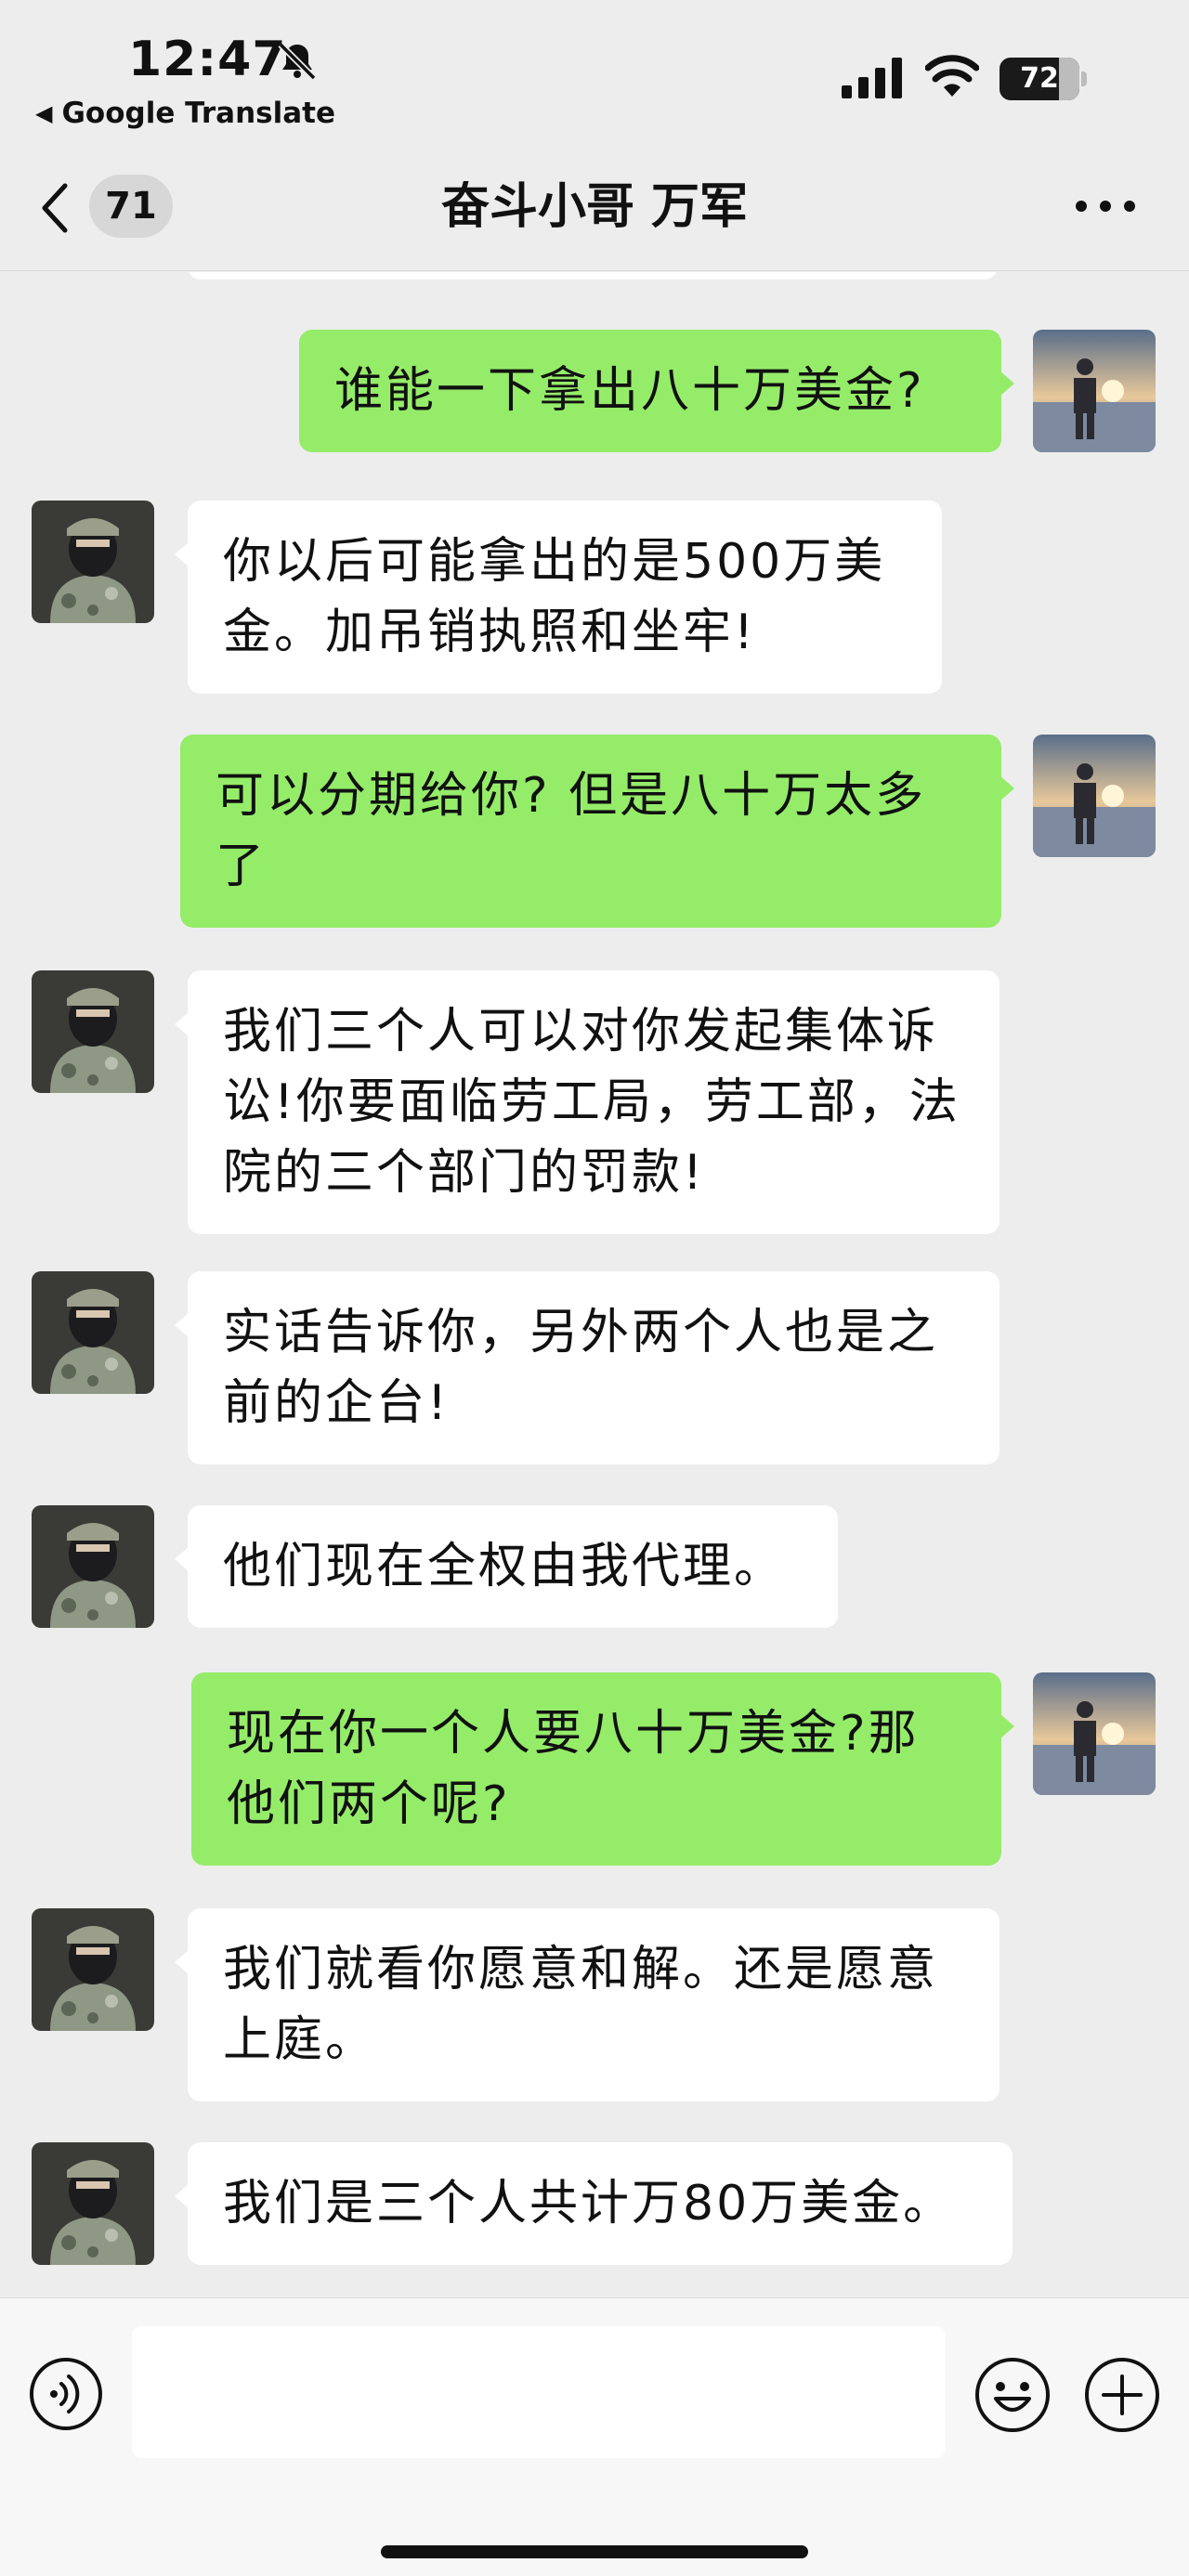 The width and height of the screenshot is (1189, 2576). Describe the element at coordinates (1039, 78) in the screenshot. I see `battery-level: 72` at that location.